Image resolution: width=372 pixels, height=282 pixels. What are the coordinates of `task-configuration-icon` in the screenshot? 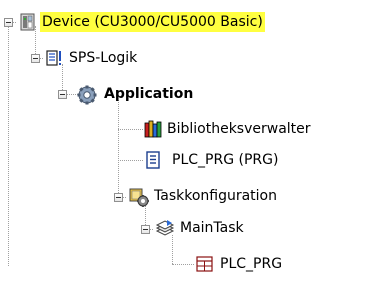 It's located at (139, 197).